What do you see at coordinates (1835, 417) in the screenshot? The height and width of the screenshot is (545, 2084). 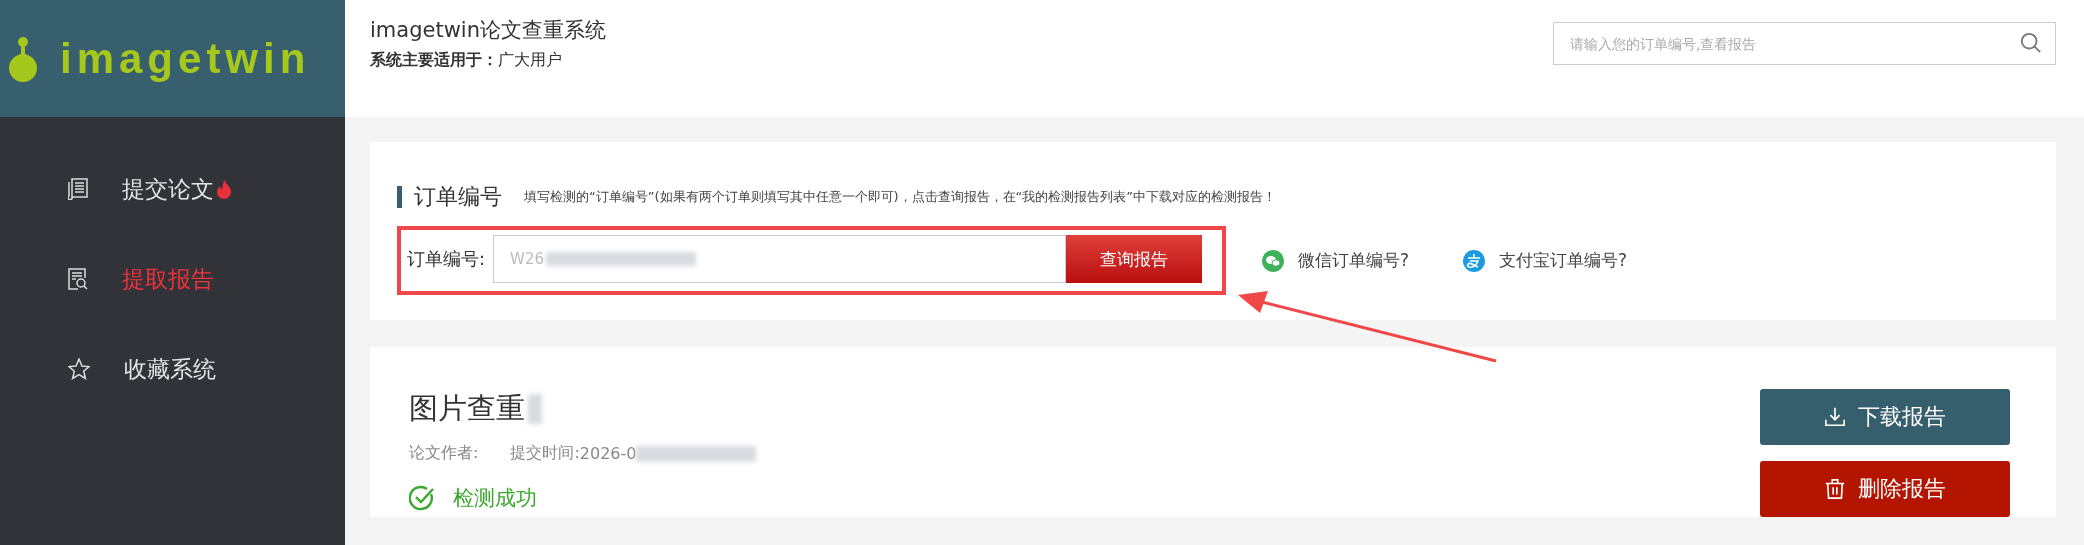 I see `download-icon` at bounding box center [1835, 417].